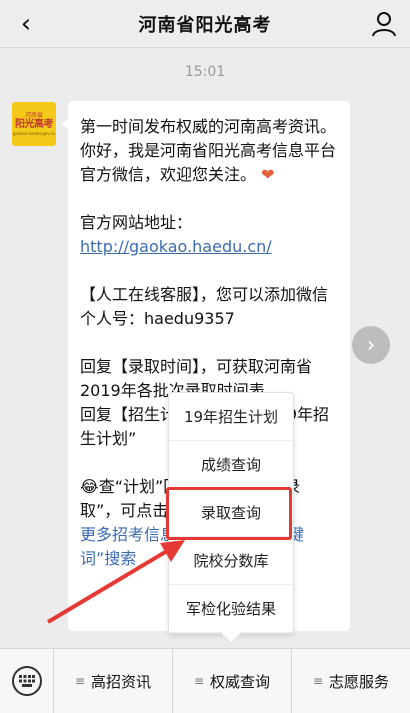 This screenshot has height=713, width=410. I want to click on avatar-line2: 阳光高考, so click(34, 124).